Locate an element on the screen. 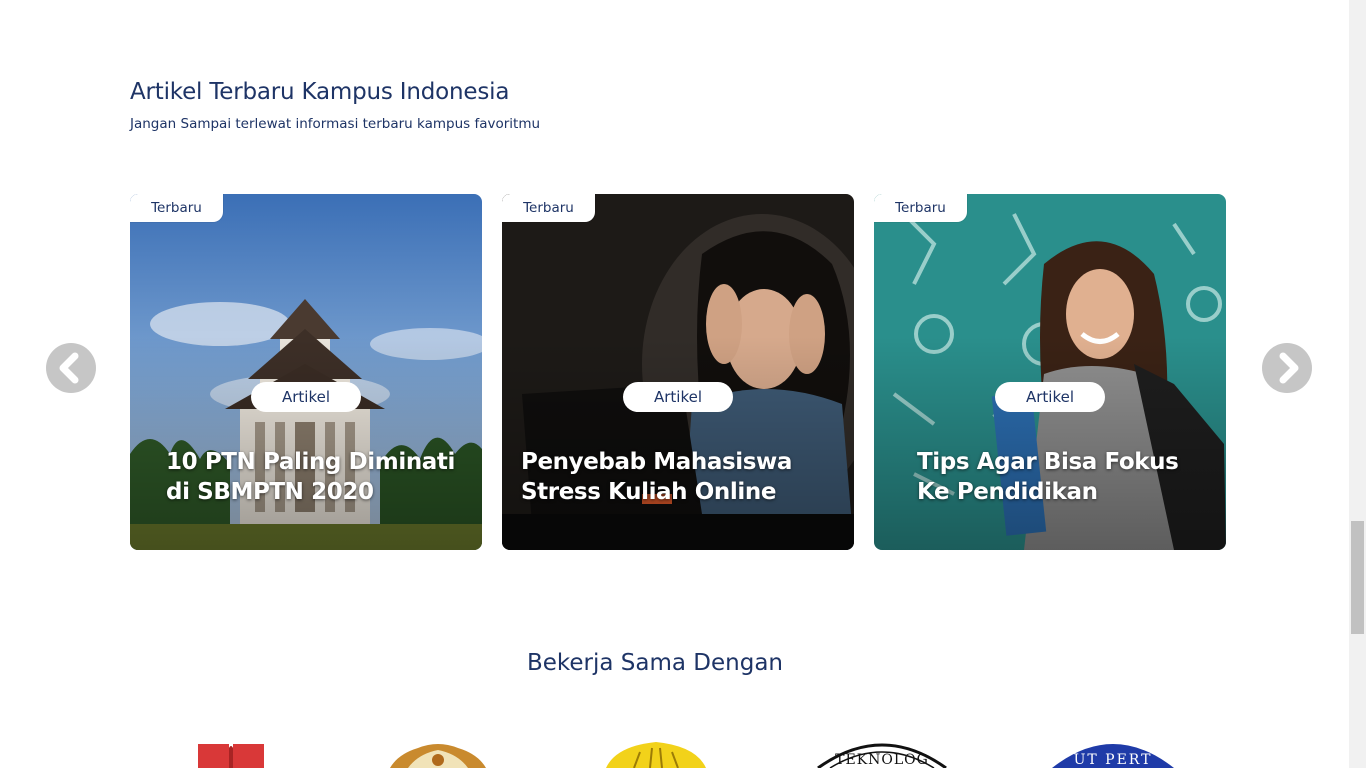 The height and width of the screenshot is (772, 1366). chevron-right-icon is located at coordinates (1289, 368).